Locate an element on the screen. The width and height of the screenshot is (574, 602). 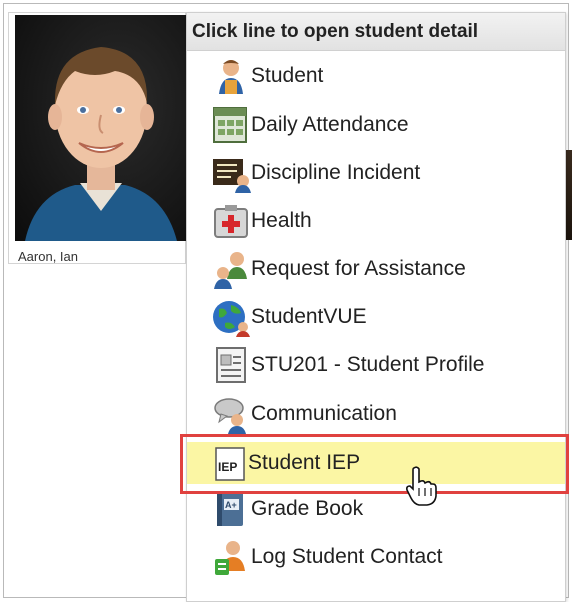
menu-item-studentvue: StudentVUE is located at coordinates (383, 317).